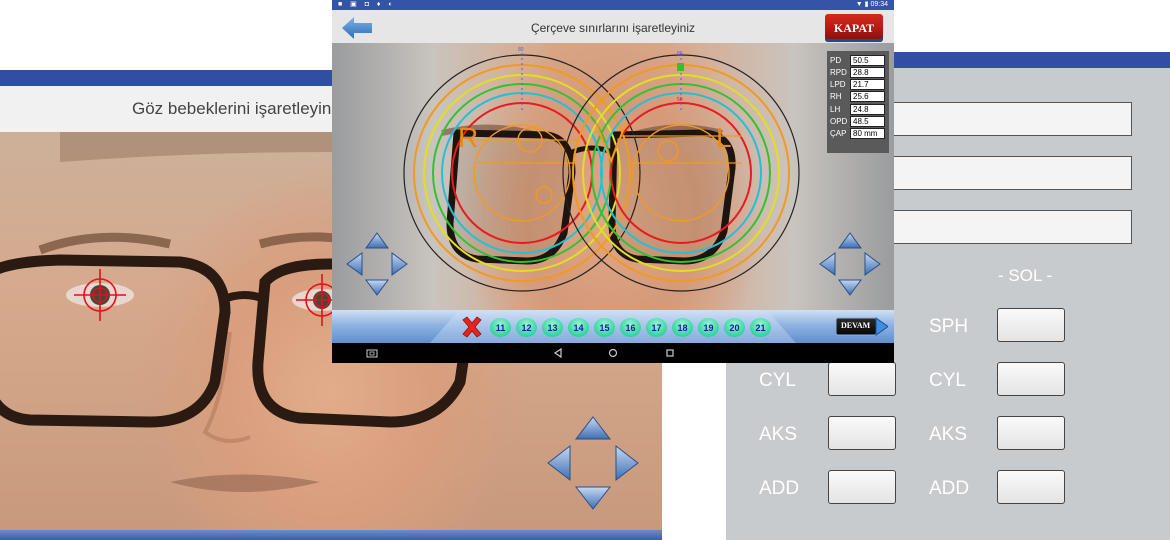 The height and width of the screenshot is (540, 1170). What do you see at coordinates (948, 434) in the screenshot?
I see `left-aks-label: AKS` at bounding box center [948, 434].